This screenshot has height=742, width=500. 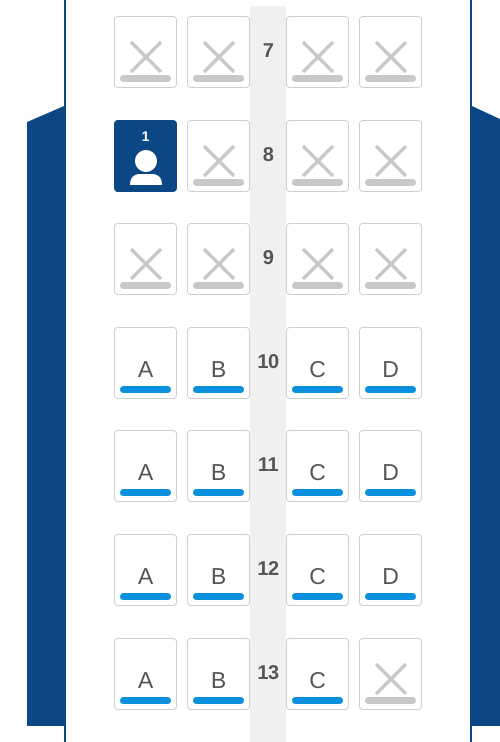 I want to click on row-number: 12, so click(x=268, y=569).